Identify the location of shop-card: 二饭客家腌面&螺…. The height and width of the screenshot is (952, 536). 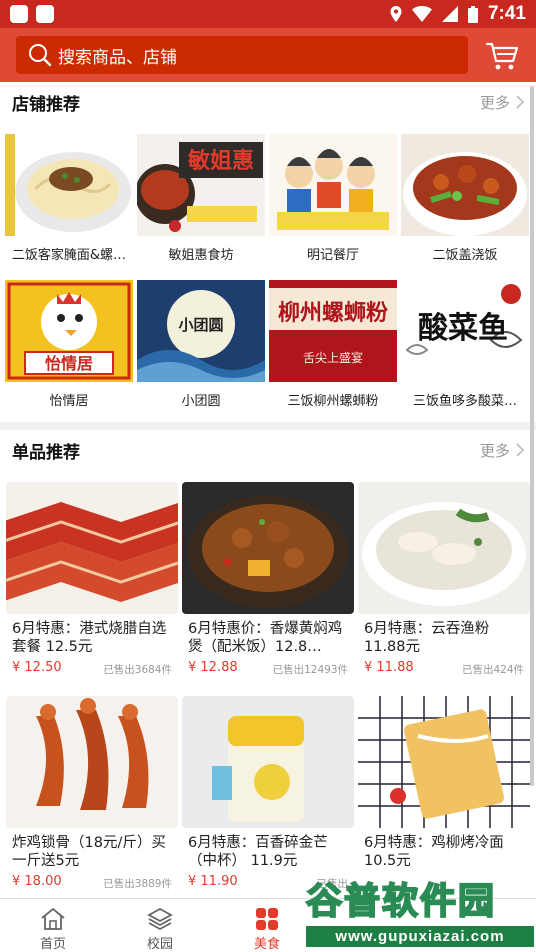
(69, 204).